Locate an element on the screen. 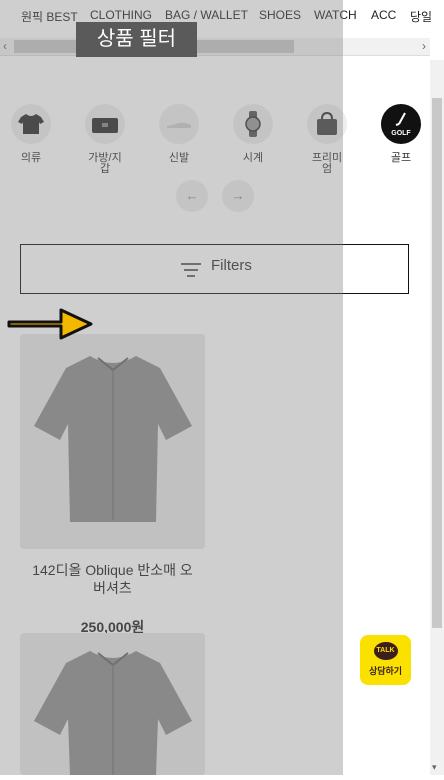 The width and height of the screenshot is (444, 780). talk-label: 상담하기 is located at coordinates (385, 671).